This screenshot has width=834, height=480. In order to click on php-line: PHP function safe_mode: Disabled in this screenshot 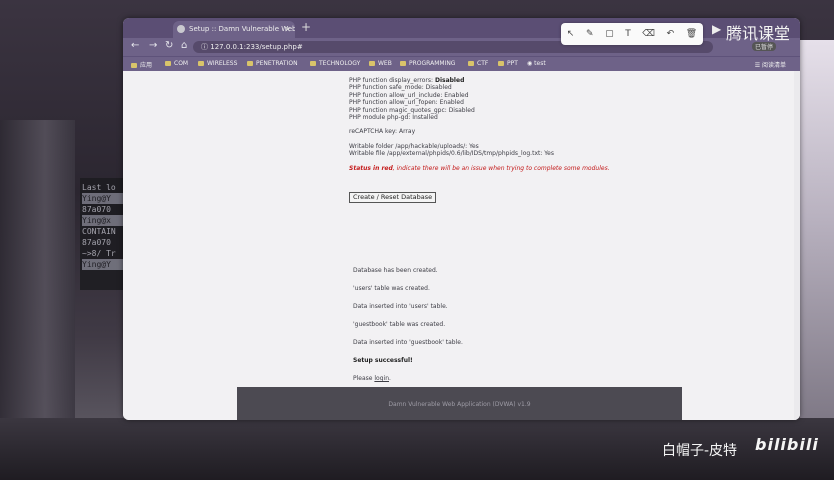, I will do `click(529, 87)`.